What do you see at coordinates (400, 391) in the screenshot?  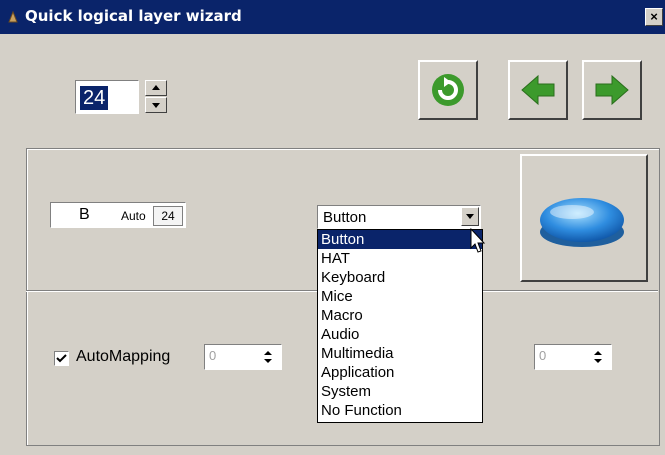 I see `dropdown-option-system: System` at bounding box center [400, 391].